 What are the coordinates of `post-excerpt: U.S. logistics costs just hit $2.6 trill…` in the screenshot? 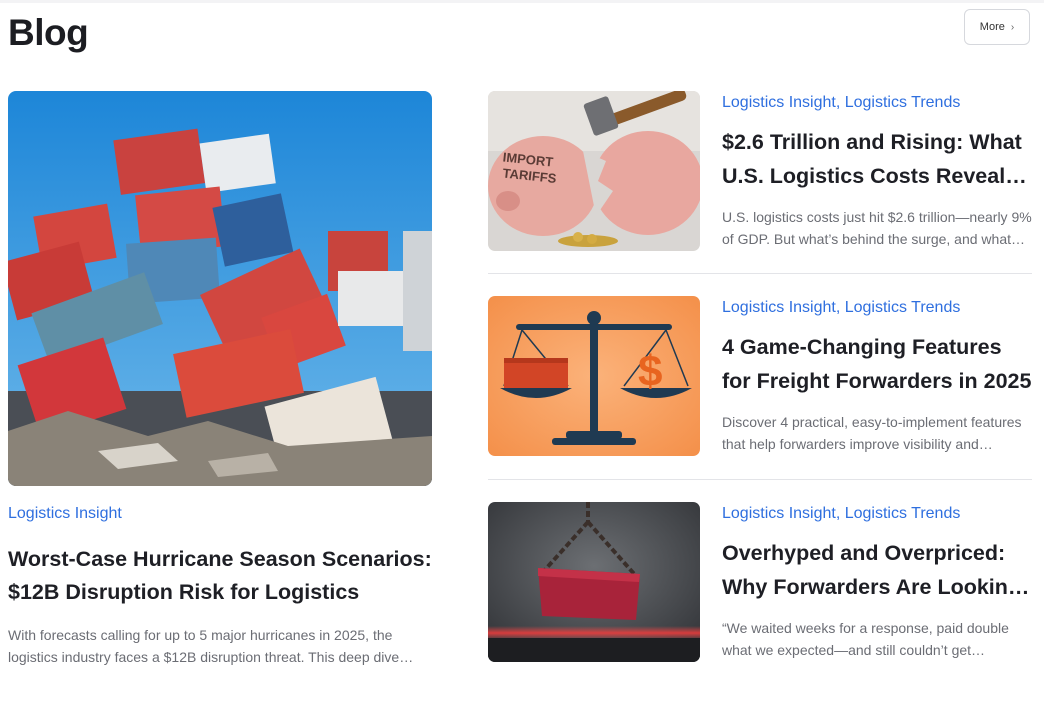 It's located at (877, 228).